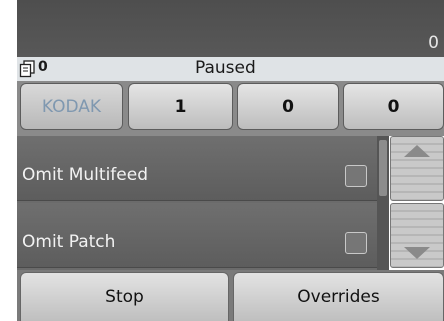 This screenshot has height=321, width=444. Describe the element at coordinates (356, 176) in the screenshot. I see `omit-multifeed-checkbox` at that location.